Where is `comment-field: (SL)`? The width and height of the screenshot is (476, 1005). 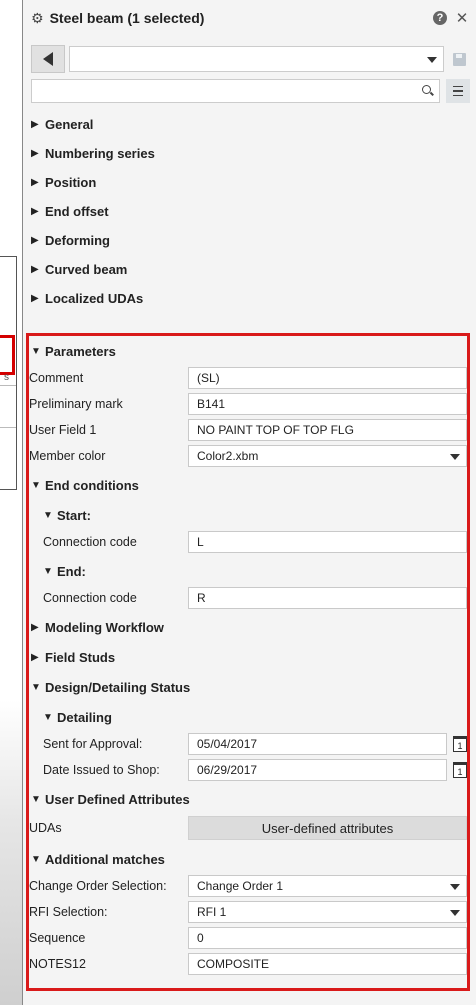
comment-field: (SL) is located at coordinates (327, 378).